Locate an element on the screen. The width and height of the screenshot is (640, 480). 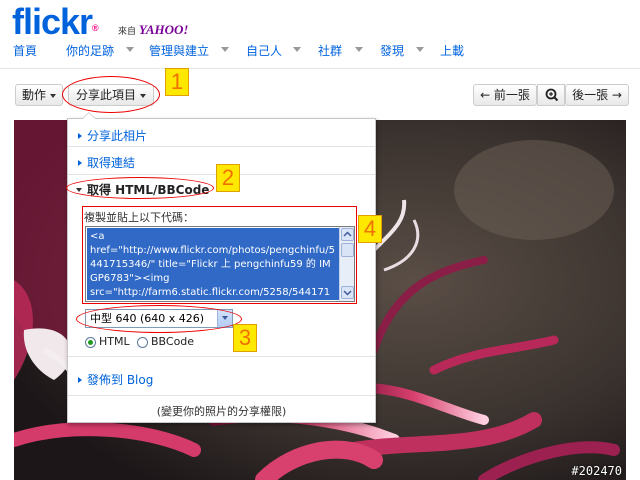
dropdown-pointer is located at coordinates (89, 115).